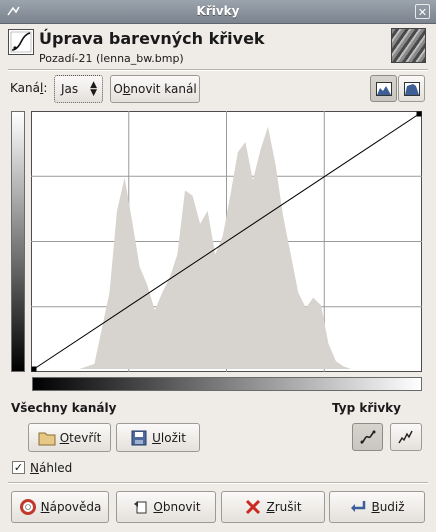 Image resolution: width=436 pixels, height=532 pixels. I want to click on freehand-curve-button, so click(406, 437).